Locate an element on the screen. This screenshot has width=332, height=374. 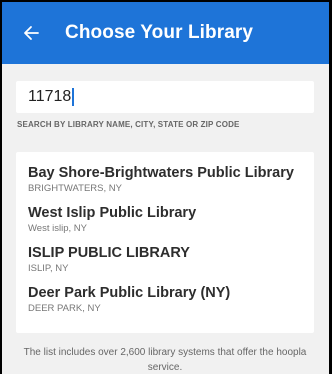
library-name: ISLIP PUBLIC LIBRARY is located at coordinates (109, 253).